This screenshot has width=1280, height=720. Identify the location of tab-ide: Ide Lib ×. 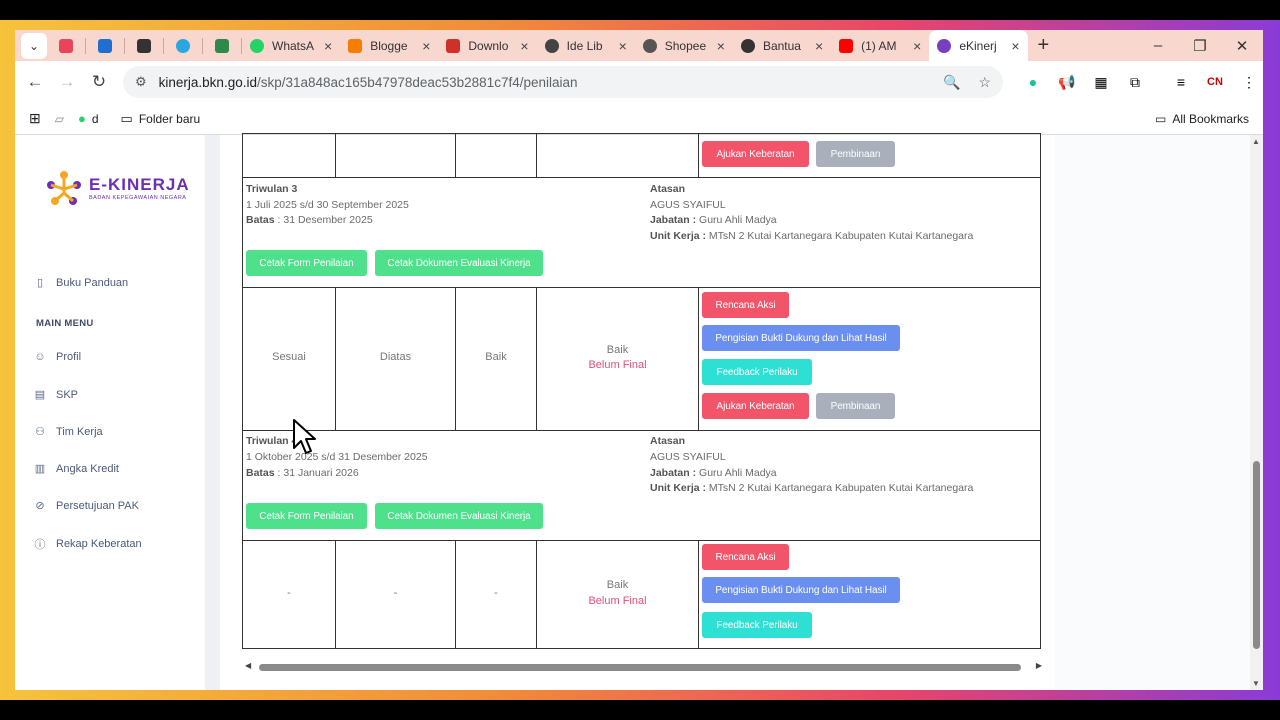
(586, 45).